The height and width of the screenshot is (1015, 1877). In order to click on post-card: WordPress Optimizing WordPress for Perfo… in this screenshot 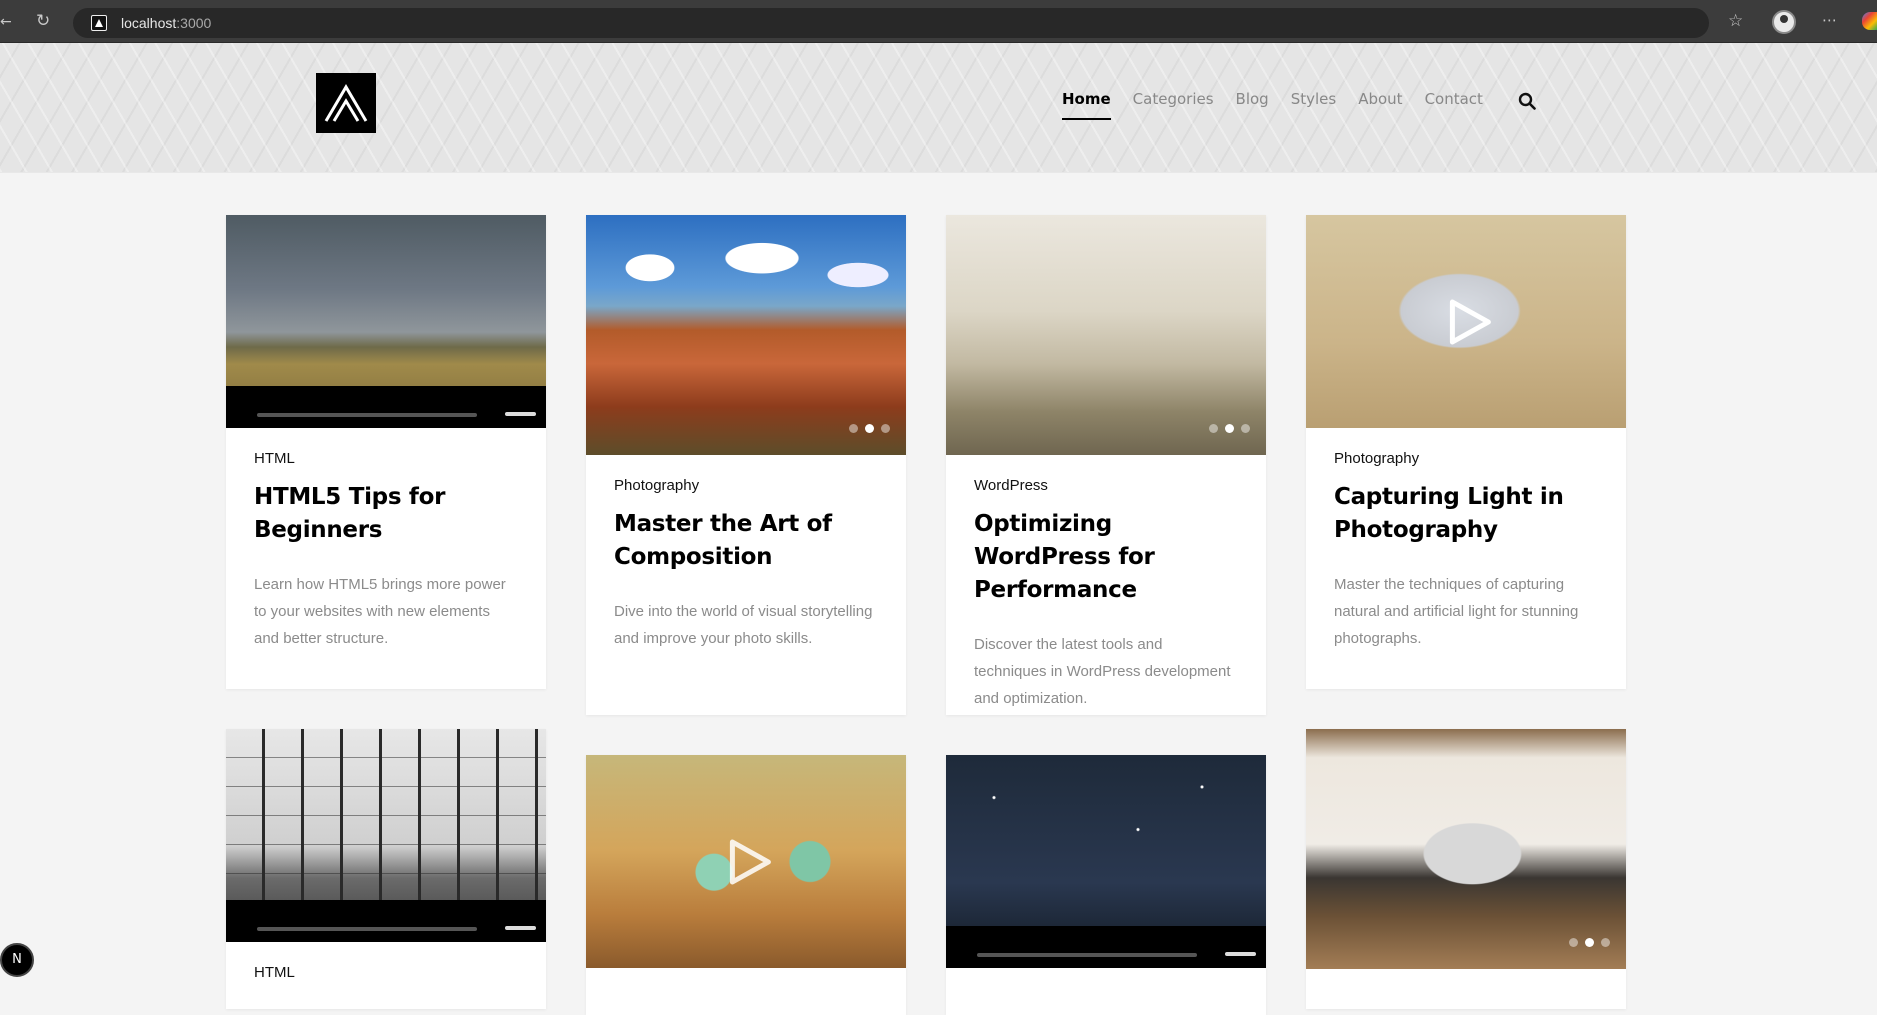, I will do `click(1106, 465)`.